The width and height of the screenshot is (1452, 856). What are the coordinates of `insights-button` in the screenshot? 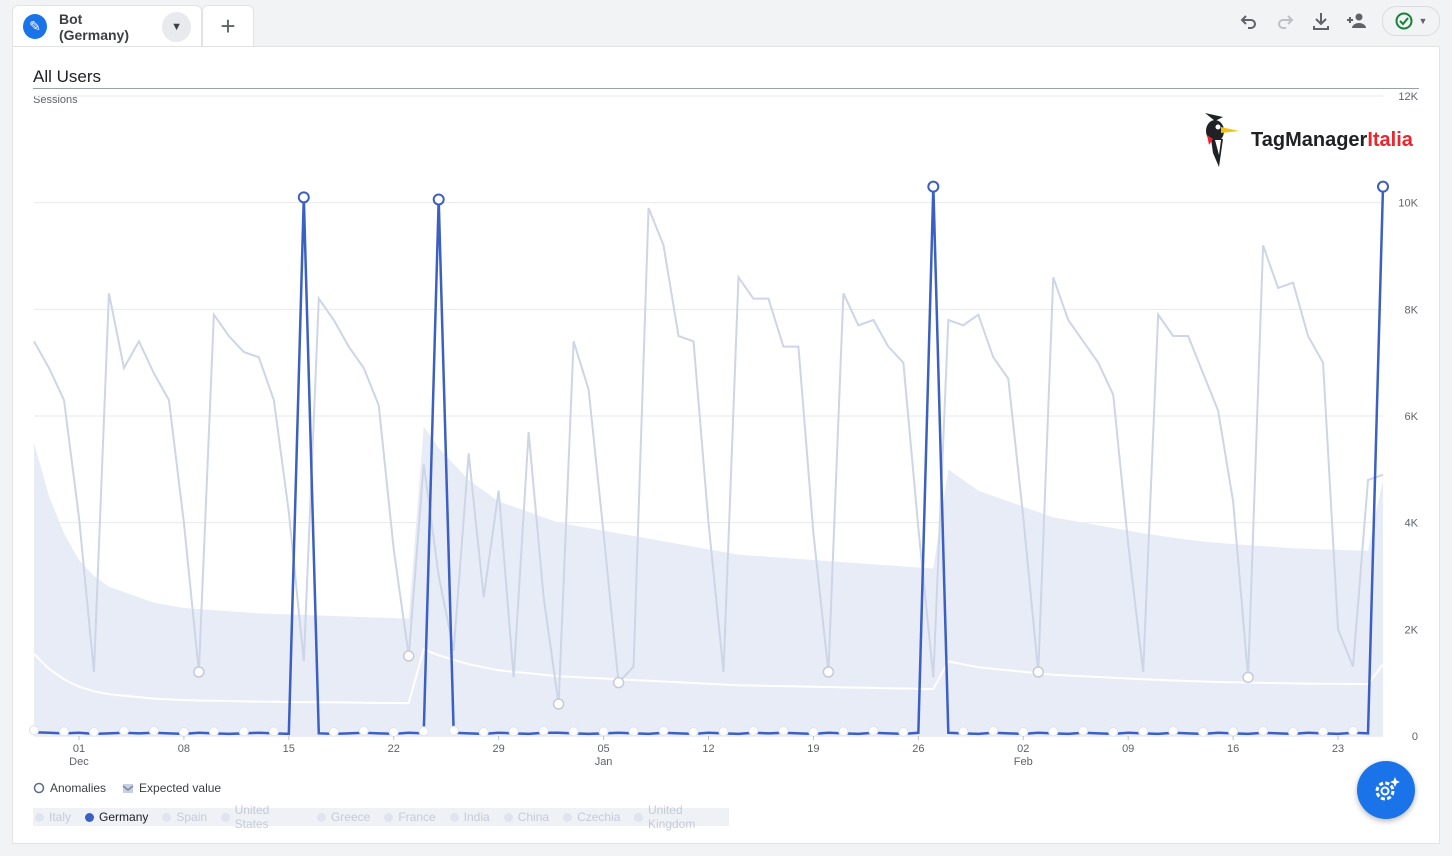 It's located at (1386, 790).